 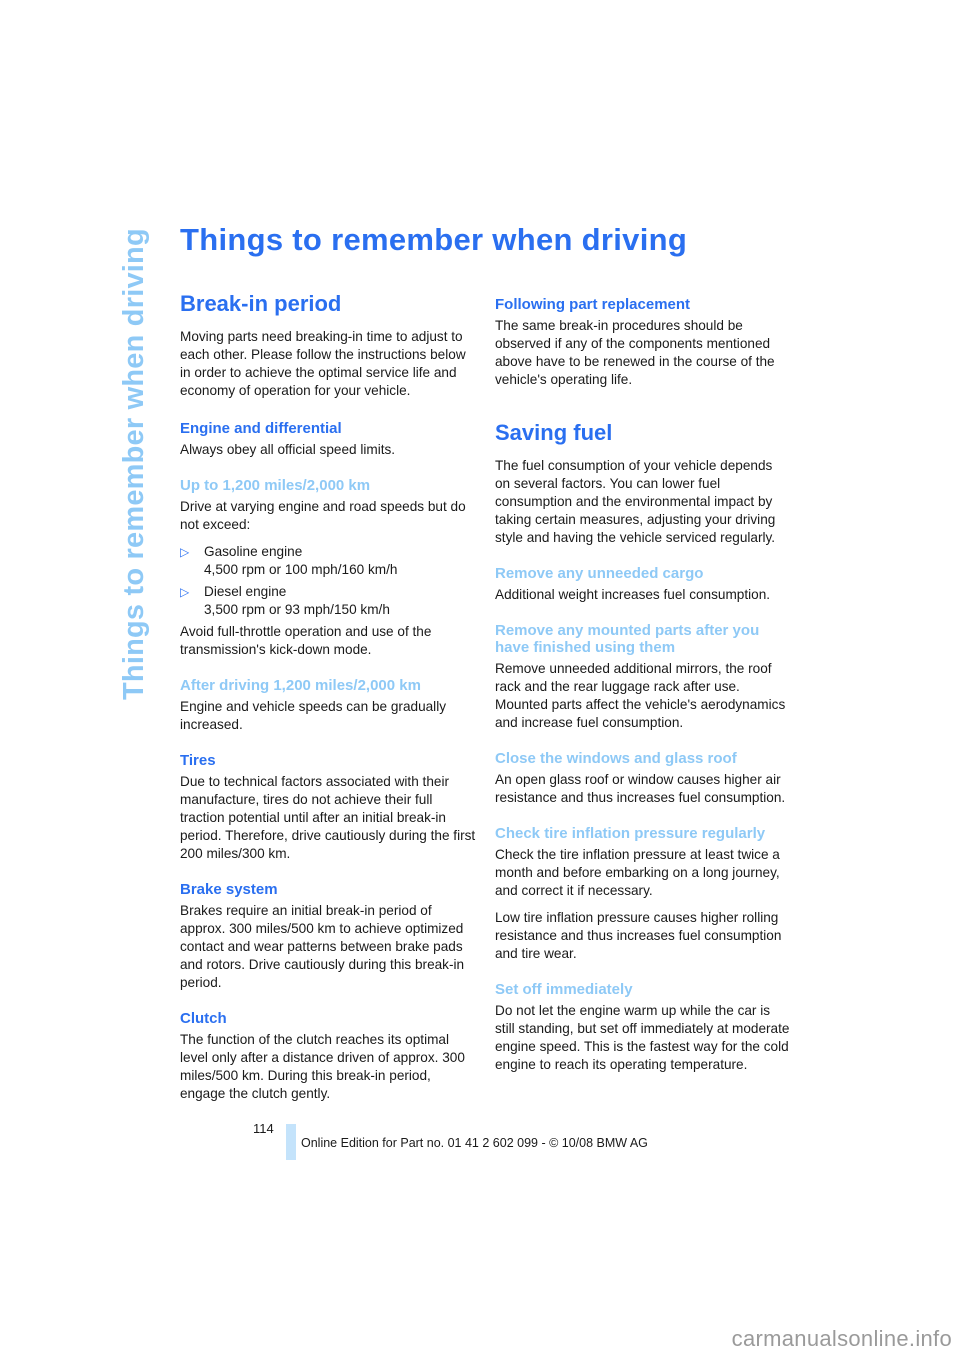 I want to click on bullet-detail: 4,500 rpm or 100 mph/160 km/h, so click(x=301, y=569).